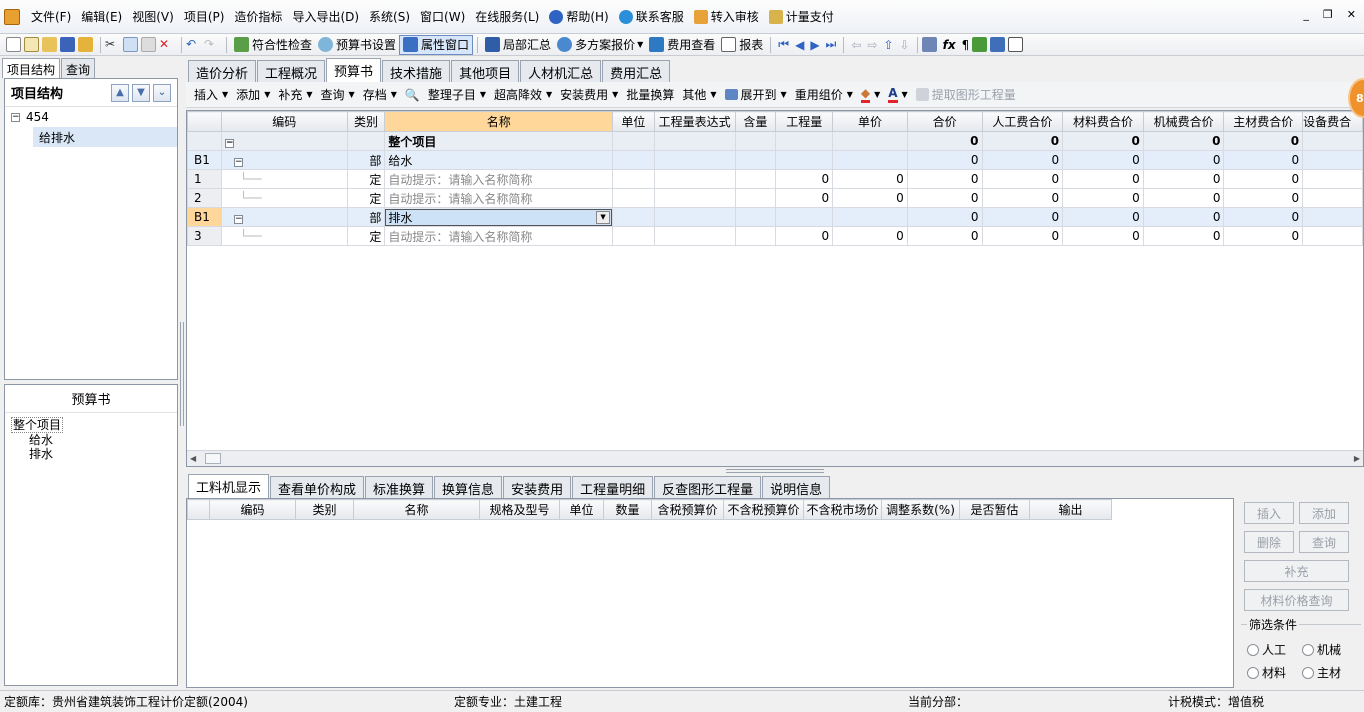  I want to click on col-adjust-factor: 调整系数(%), so click(920, 509).